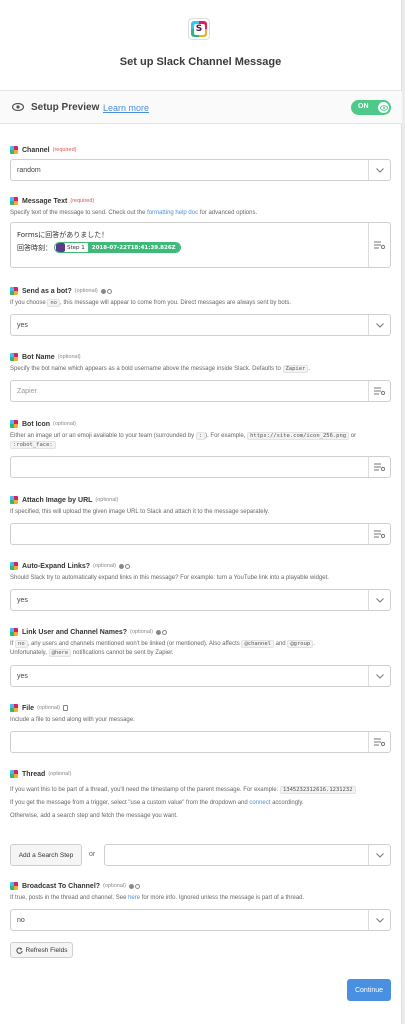 The width and height of the screenshot is (405, 1024). Describe the element at coordinates (247, 855) in the screenshot. I see `thread-select` at that location.